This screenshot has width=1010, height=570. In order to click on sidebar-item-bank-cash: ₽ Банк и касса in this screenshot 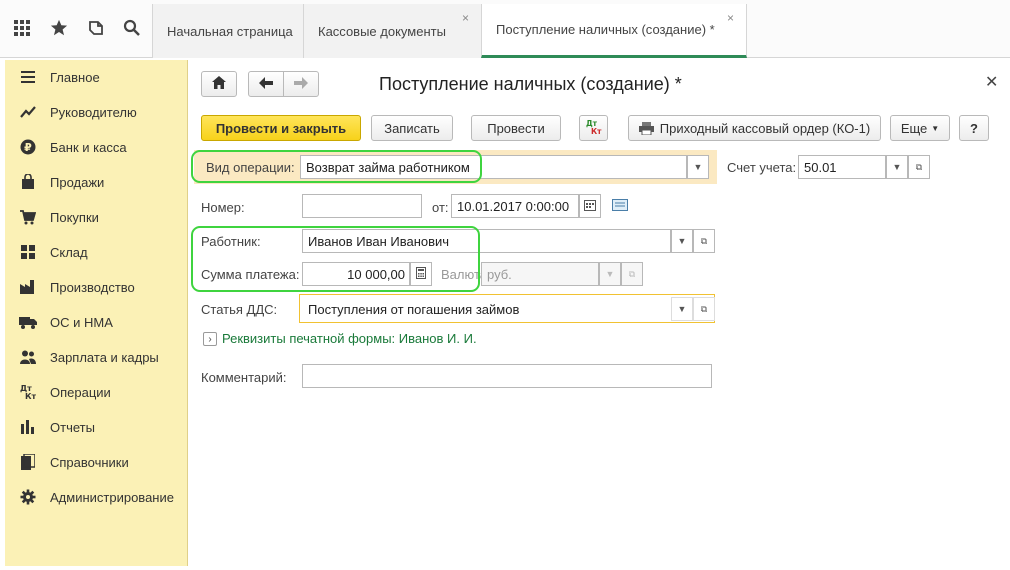, I will do `click(96, 147)`.